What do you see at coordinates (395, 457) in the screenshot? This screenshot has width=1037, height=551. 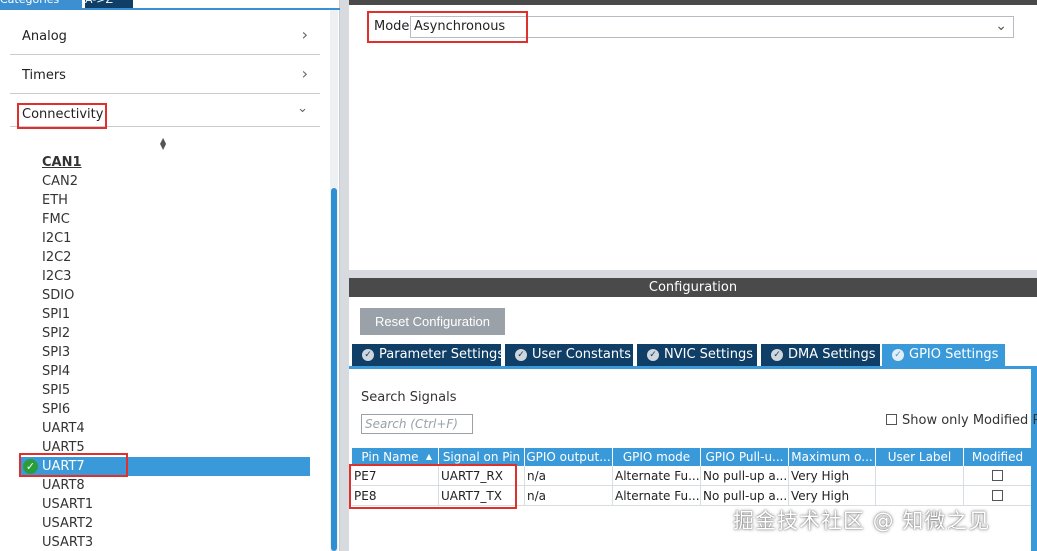 I see `column-header: Pin Name ▲` at bounding box center [395, 457].